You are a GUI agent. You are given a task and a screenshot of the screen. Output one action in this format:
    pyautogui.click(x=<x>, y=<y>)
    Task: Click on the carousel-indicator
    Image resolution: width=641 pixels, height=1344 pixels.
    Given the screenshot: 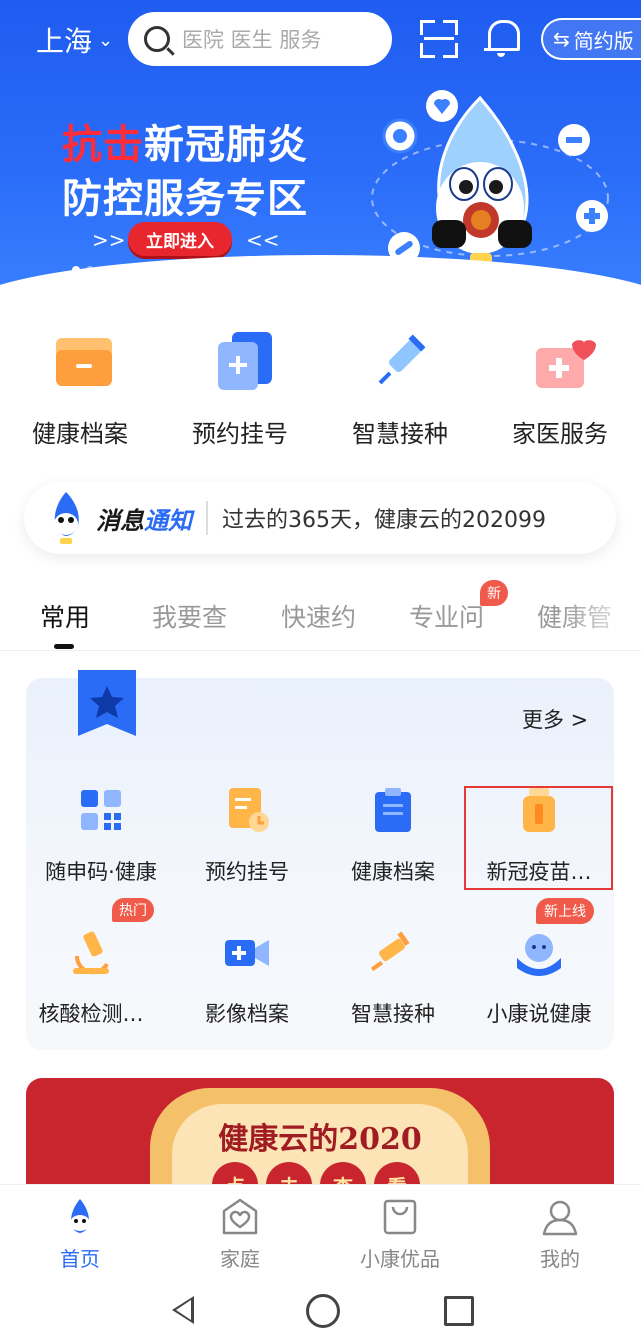 What is the action you would take?
    pyautogui.click(x=83, y=270)
    